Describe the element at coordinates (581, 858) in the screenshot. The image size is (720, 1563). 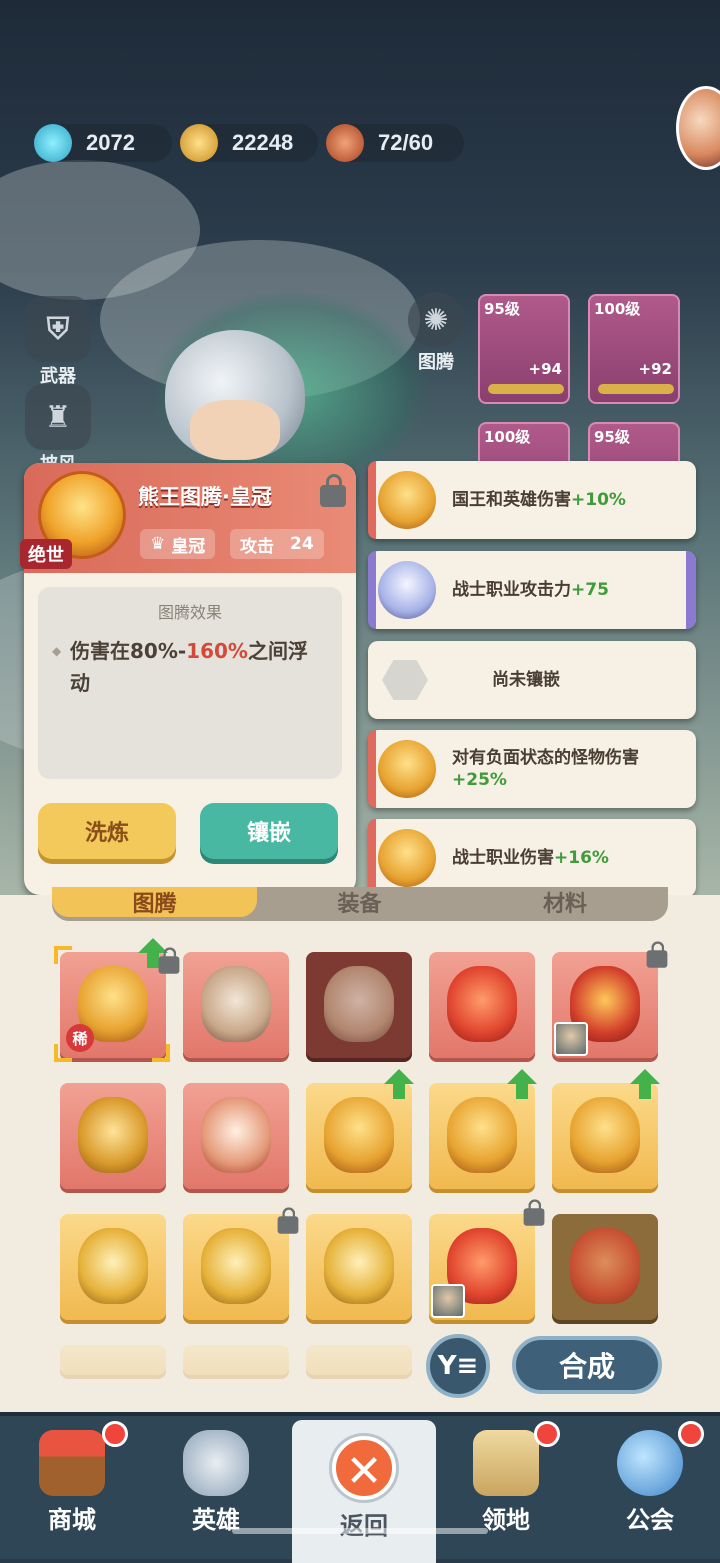
I see `slot-effect-bonus: +16%` at that location.